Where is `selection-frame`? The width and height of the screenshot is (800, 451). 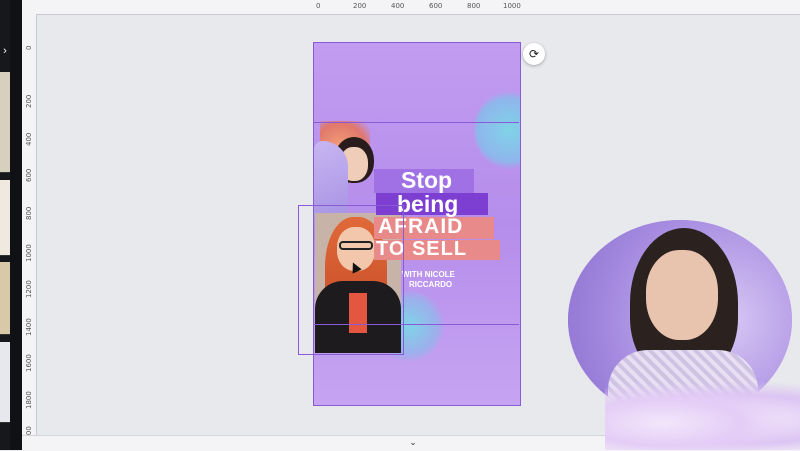 selection-frame is located at coordinates (351, 280).